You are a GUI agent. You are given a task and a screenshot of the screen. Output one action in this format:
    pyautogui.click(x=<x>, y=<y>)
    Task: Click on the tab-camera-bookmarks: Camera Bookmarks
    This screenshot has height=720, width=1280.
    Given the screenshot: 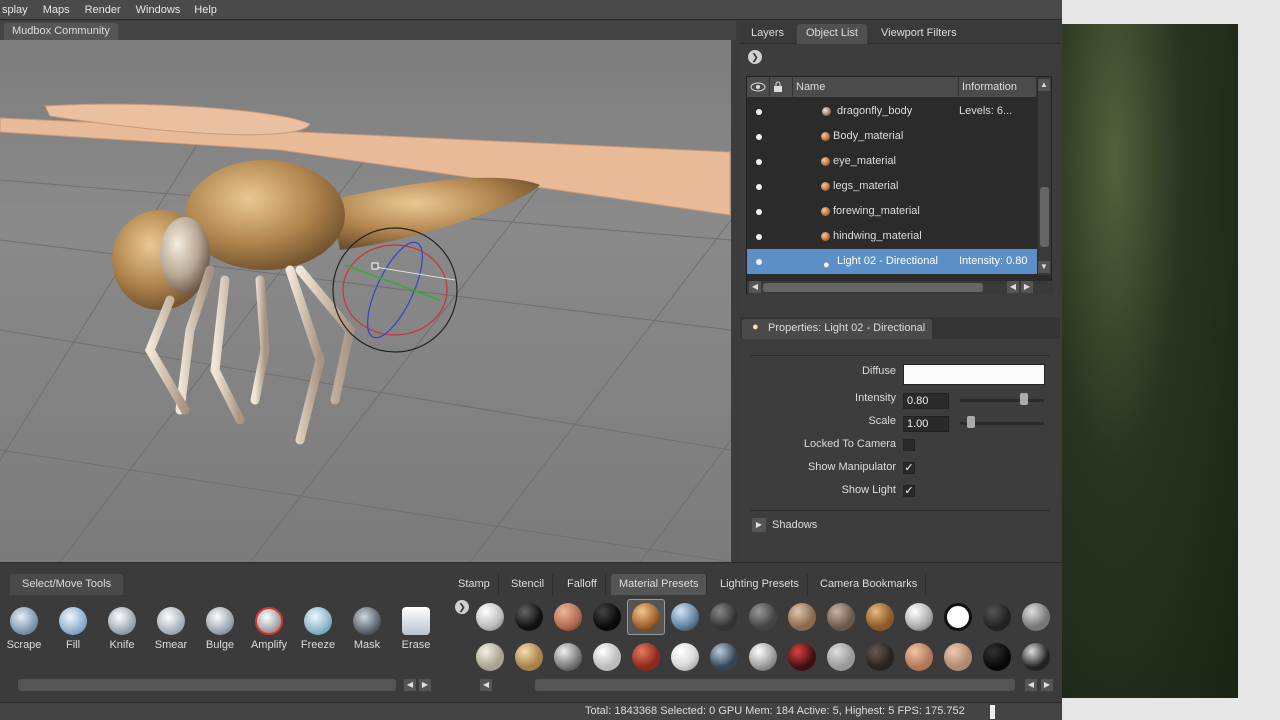 What is the action you would take?
    pyautogui.click(x=869, y=584)
    